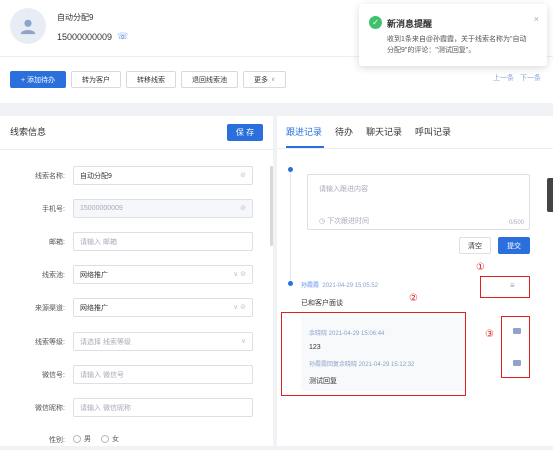  Describe the element at coordinates (475, 245) in the screenshot. I see `clear-button: 清空` at that location.